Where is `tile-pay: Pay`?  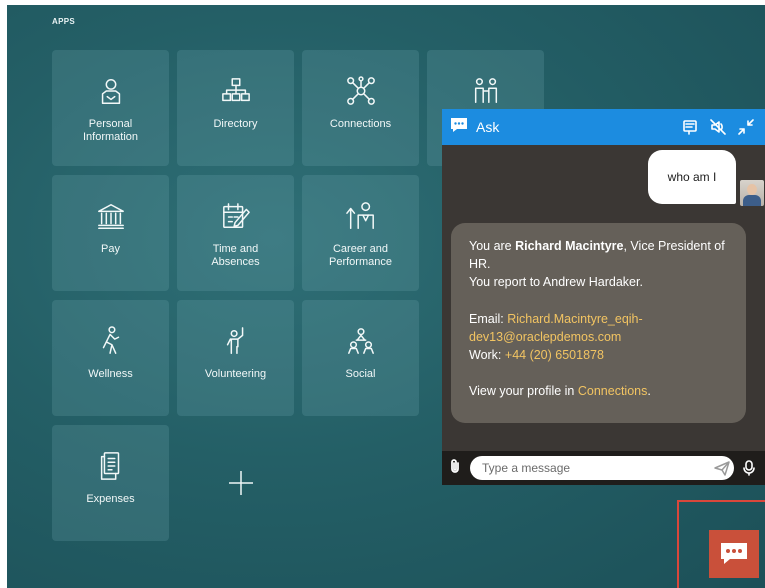
tile-pay: Pay is located at coordinates (110, 233).